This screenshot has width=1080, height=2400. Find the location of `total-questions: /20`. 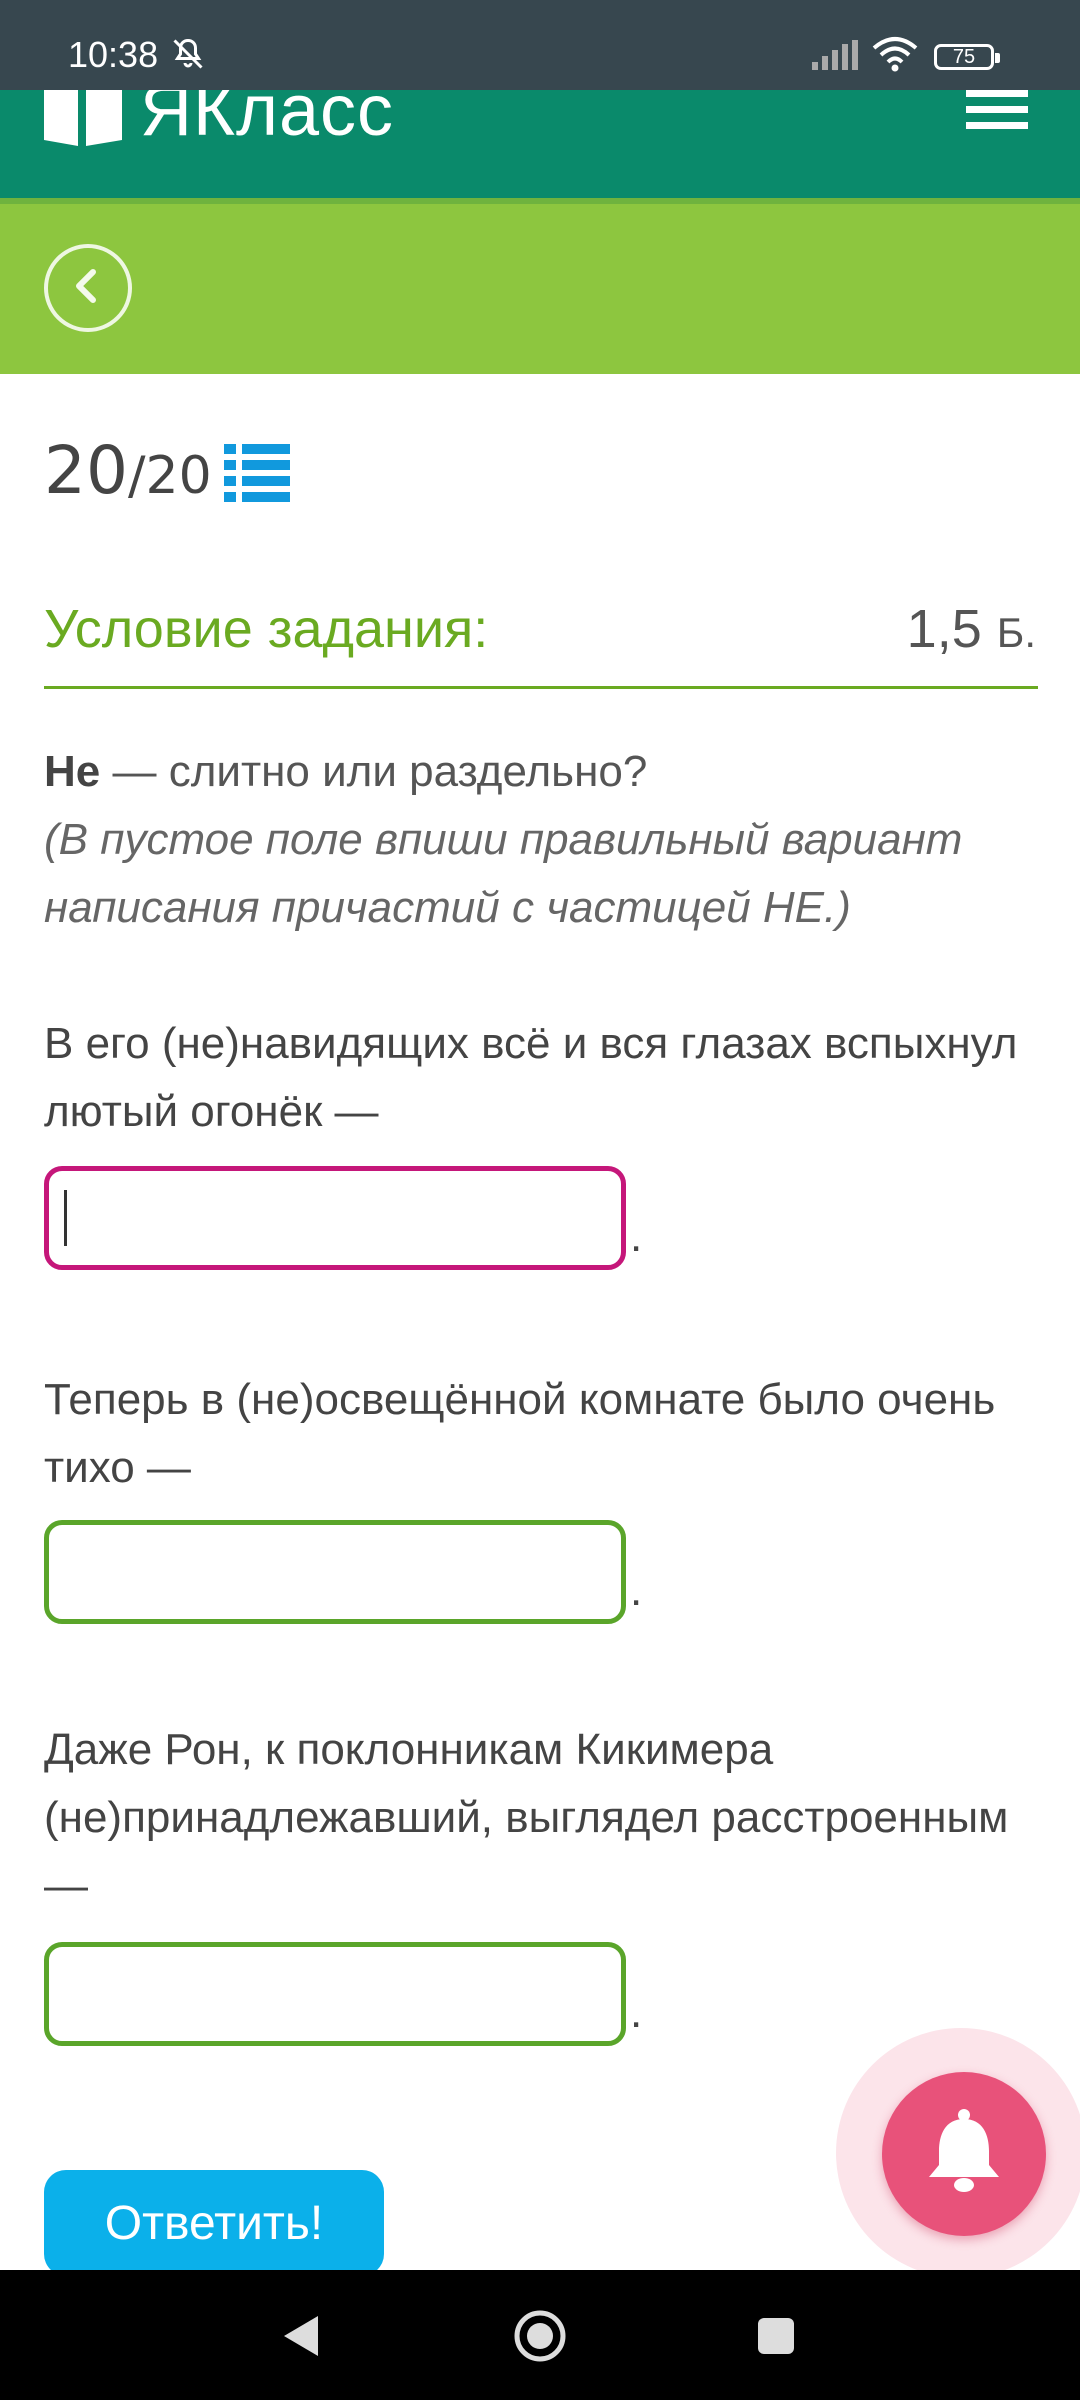

total-questions: /20 is located at coordinates (169, 476).